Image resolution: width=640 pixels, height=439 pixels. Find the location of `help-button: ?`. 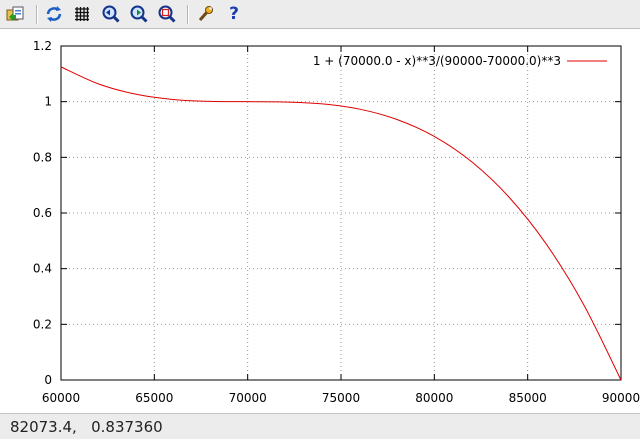

help-button: ? is located at coordinates (234, 14).